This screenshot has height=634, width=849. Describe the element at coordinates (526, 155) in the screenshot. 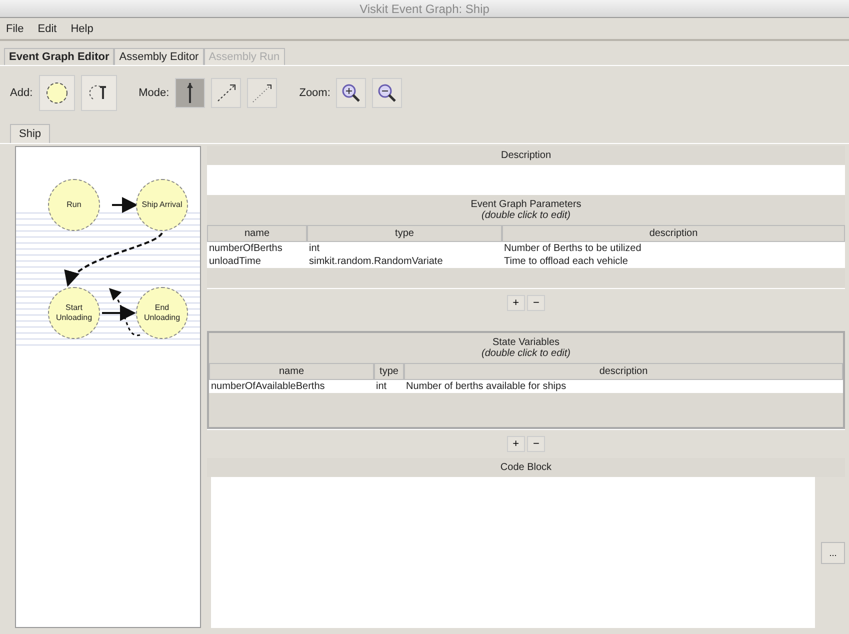

I see `description-title: Description` at that location.